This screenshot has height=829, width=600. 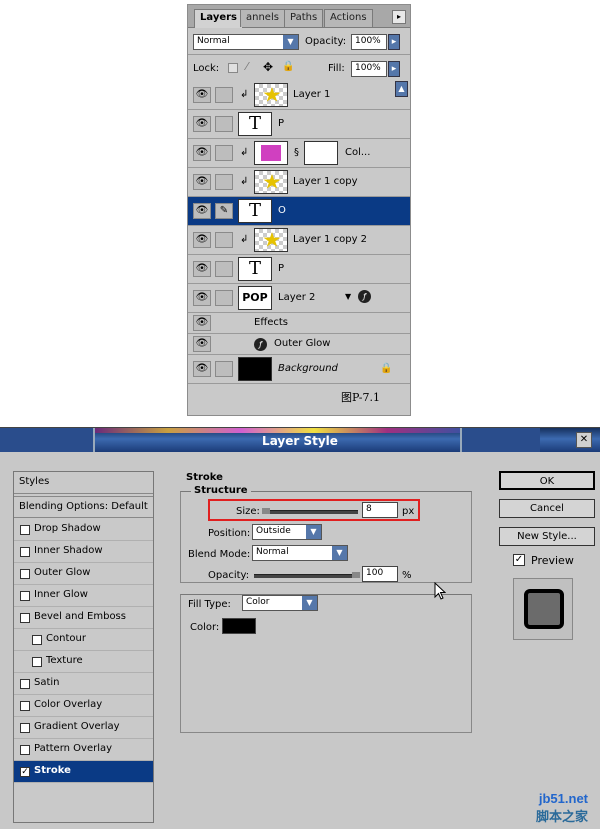 What do you see at coordinates (83, 507) in the screenshot?
I see `blending-options-item: Blending Options: Default` at bounding box center [83, 507].